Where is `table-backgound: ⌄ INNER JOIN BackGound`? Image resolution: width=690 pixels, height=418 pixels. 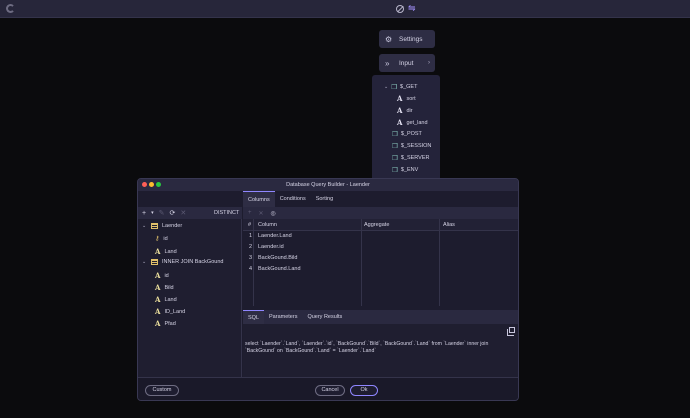
table-backgound: ⌄ INNER JOIN BackGound is located at coordinates (182, 262).